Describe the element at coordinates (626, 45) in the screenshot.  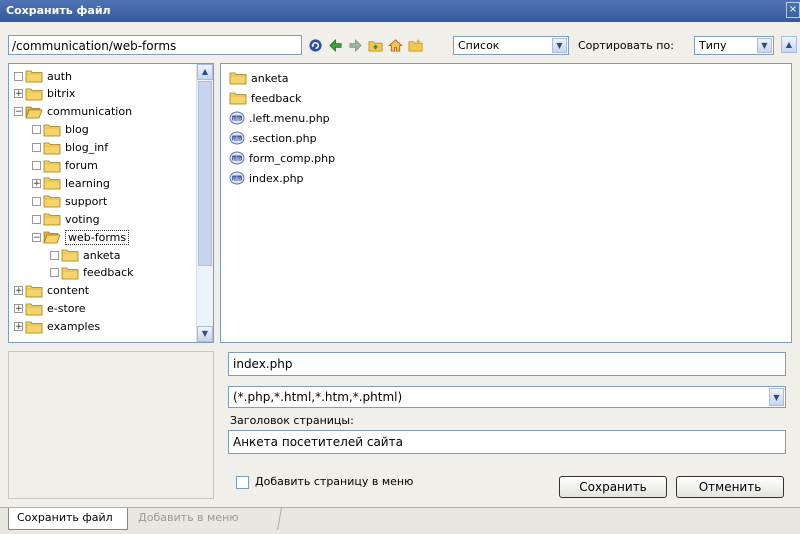
I see `sort-label: Сортировать по:` at that location.